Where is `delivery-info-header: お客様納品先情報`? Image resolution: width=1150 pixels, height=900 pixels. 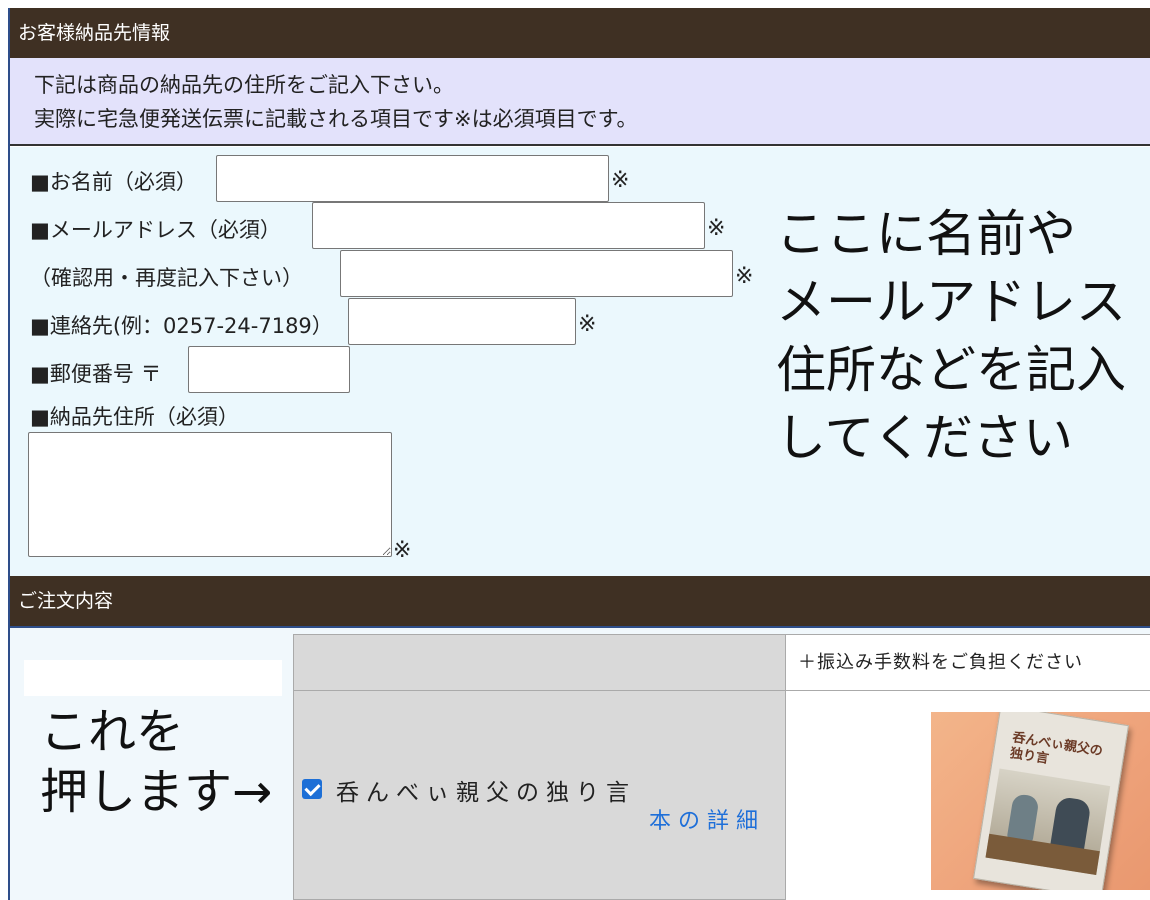
delivery-info-header: お客様納品先情報 is located at coordinates (580, 33).